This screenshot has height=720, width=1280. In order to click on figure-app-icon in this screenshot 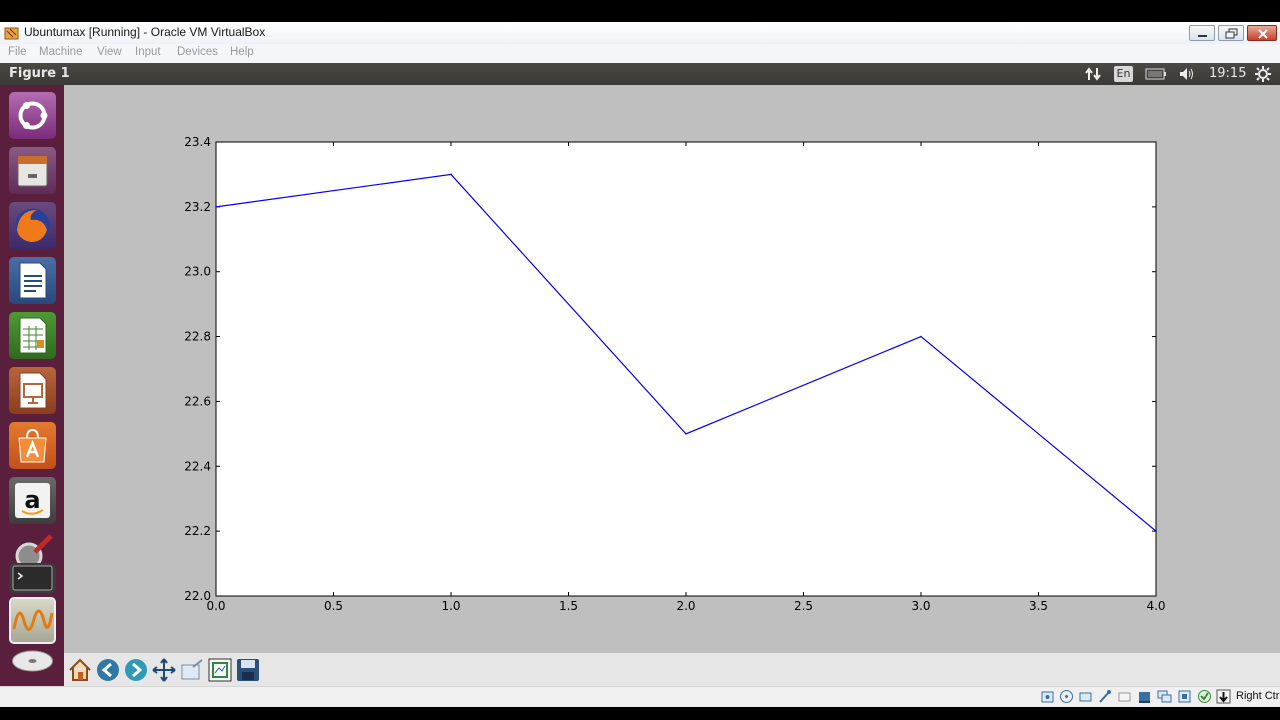, I will do `click(32, 620)`.